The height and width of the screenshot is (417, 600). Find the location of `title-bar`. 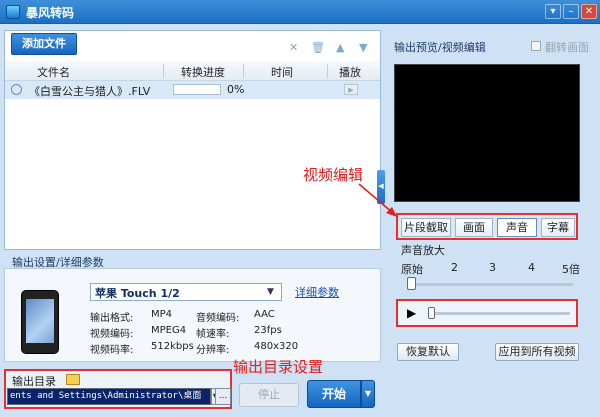

title-bar is located at coordinates (300, 12).